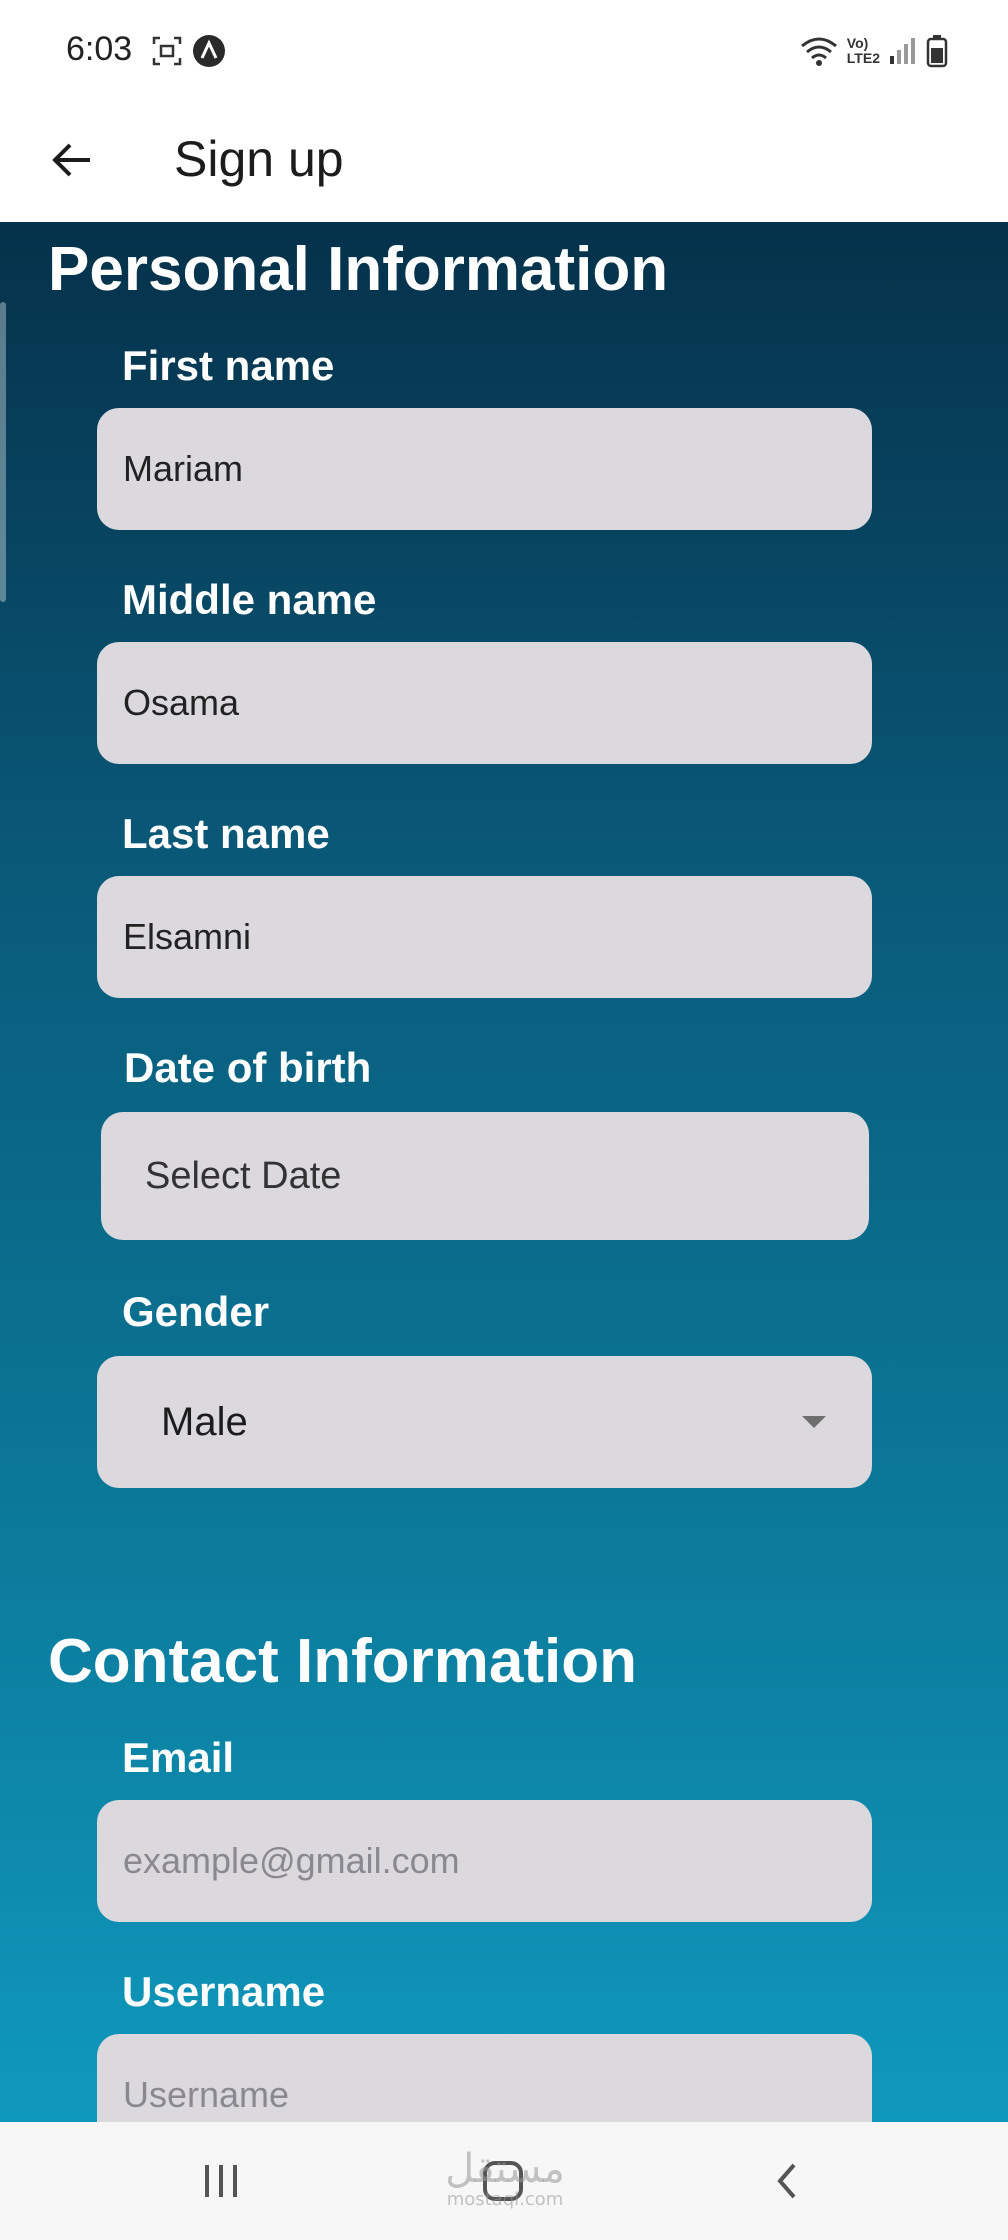 The height and width of the screenshot is (2240, 1008). I want to click on signal-icon, so click(902, 51).